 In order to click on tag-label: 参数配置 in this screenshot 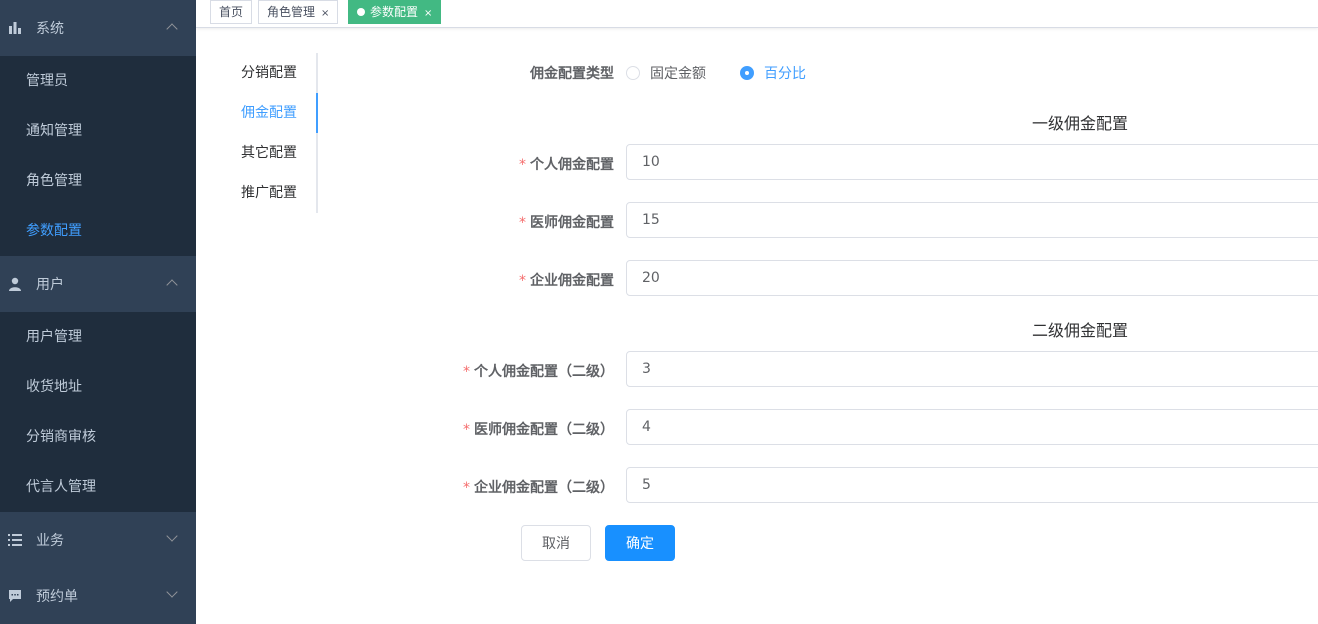, I will do `click(394, 12)`.